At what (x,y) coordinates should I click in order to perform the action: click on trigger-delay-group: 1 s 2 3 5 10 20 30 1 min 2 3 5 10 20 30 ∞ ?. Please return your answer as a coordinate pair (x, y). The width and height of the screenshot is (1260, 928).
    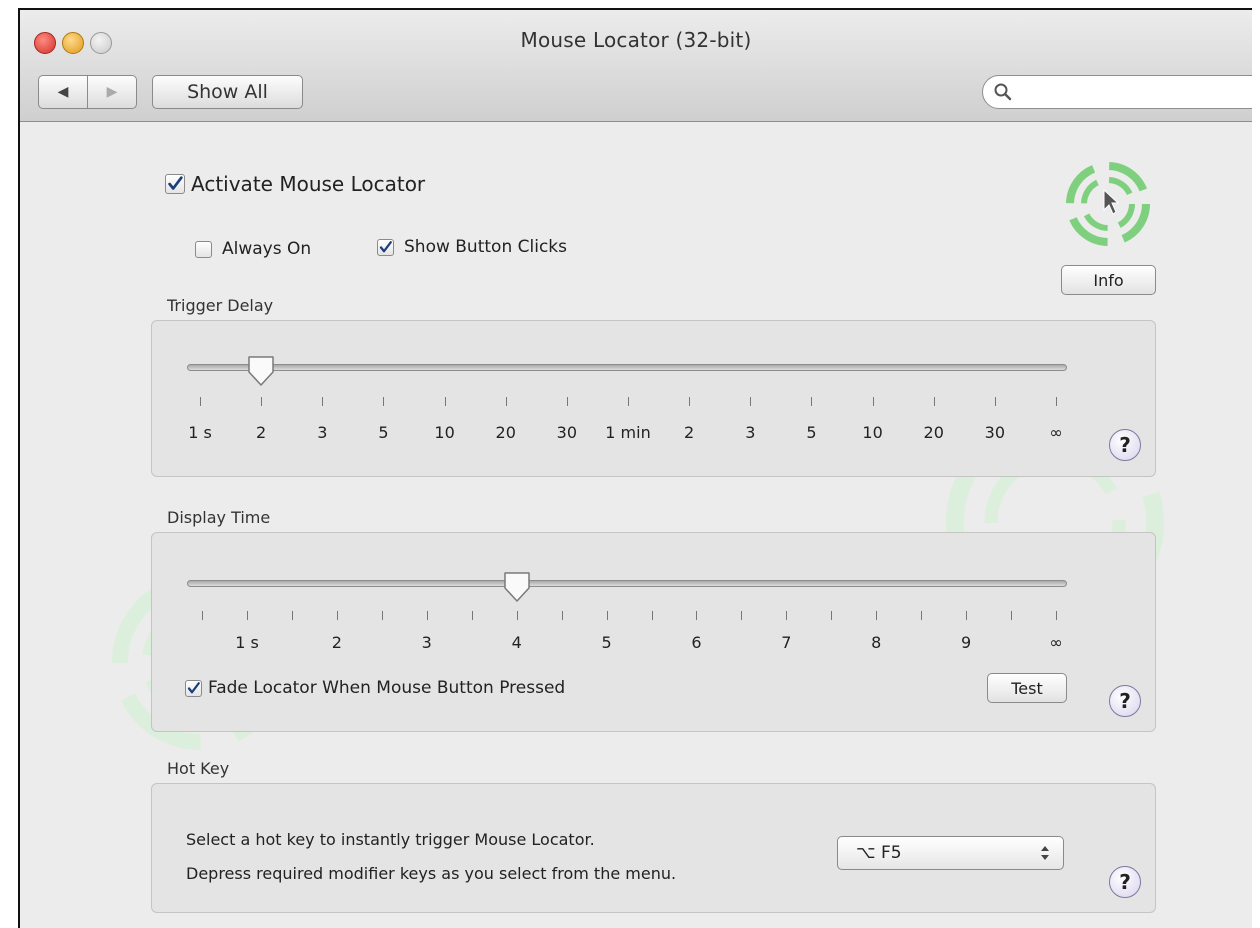
    Looking at the image, I should click on (653, 398).